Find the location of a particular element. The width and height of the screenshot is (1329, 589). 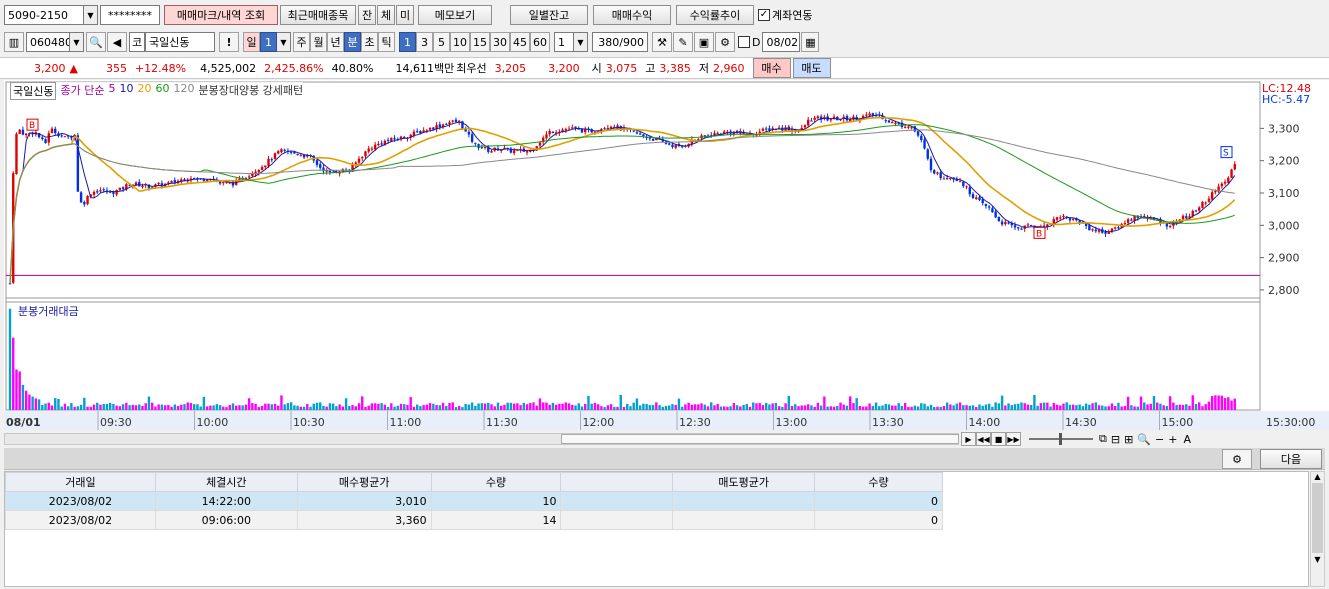

account-dropdown: ▼ is located at coordinates (91, 15).